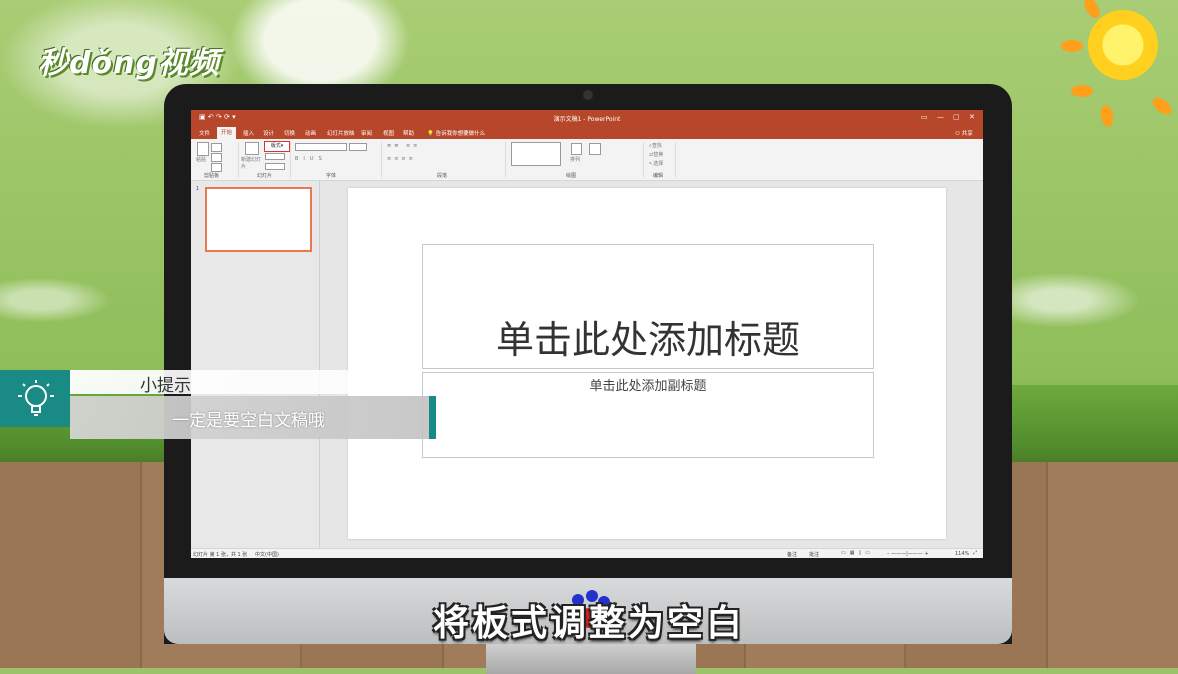  I want to click on paste-icon, so click(203, 149).